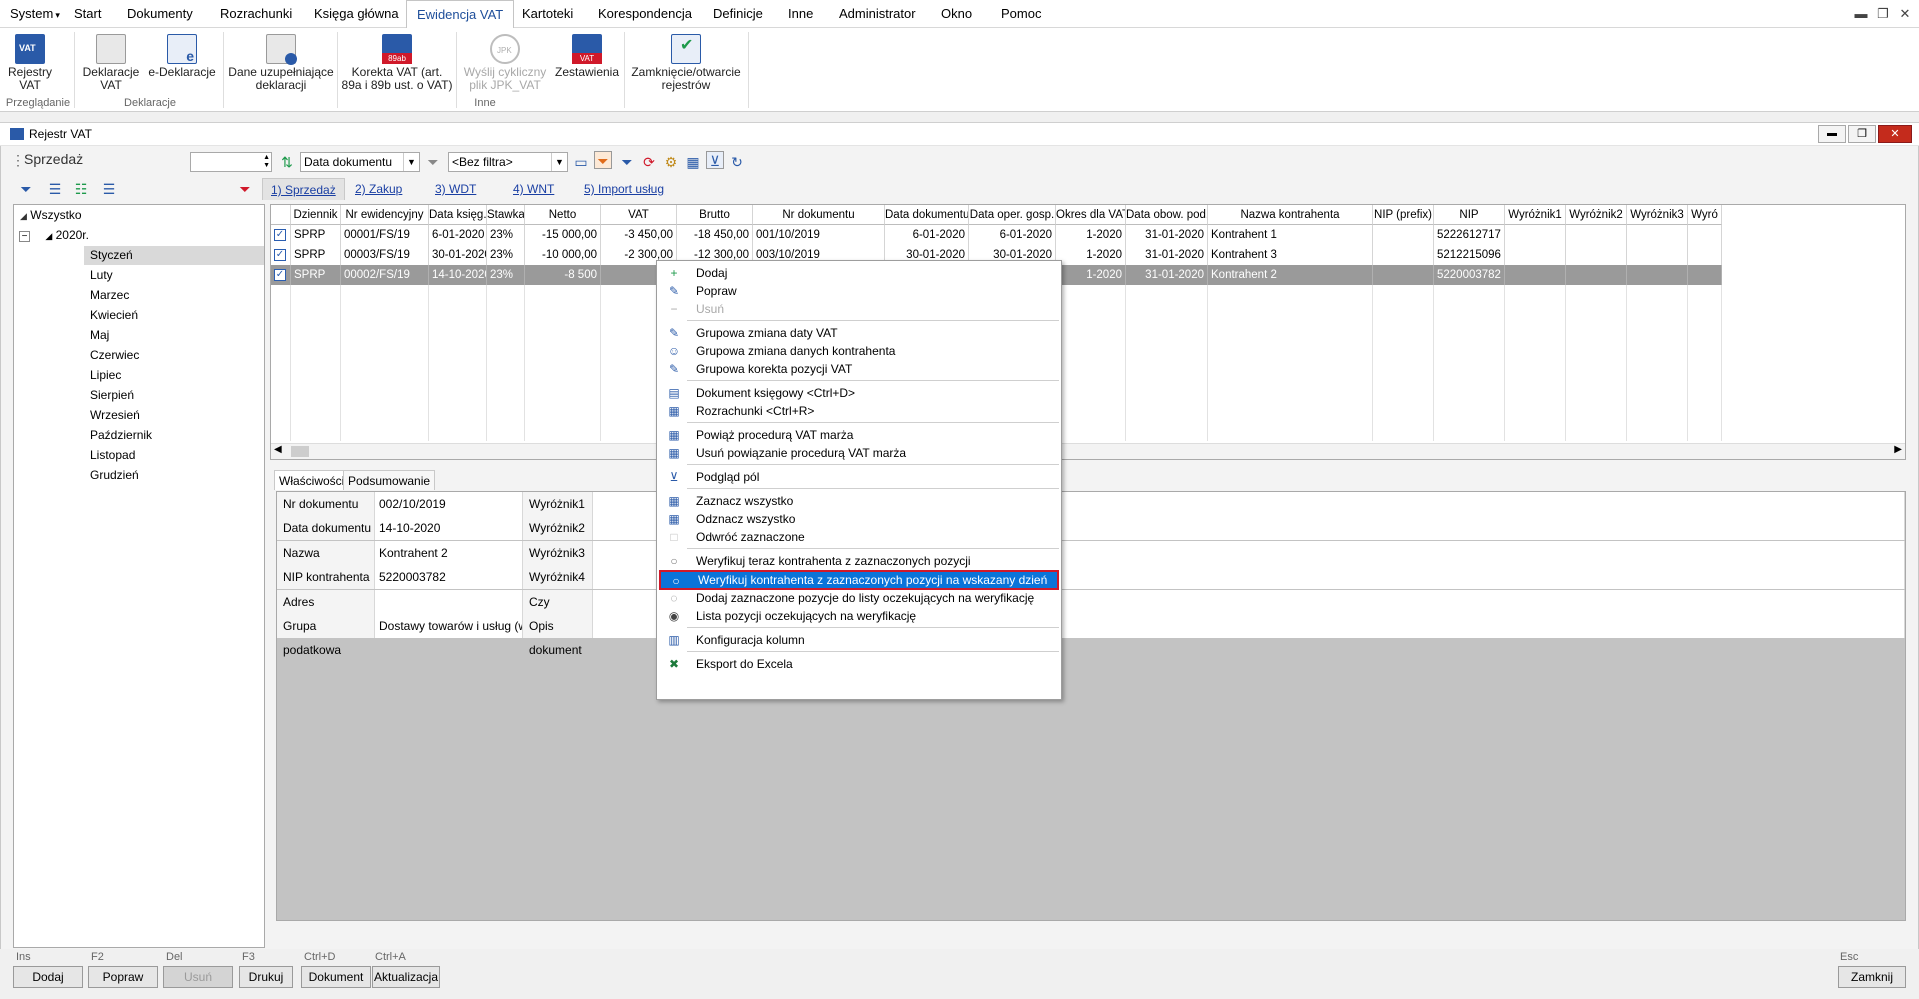  Describe the element at coordinates (55, 189) in the screenshot. I see `tree-collapse-icon: ☰` at that location.